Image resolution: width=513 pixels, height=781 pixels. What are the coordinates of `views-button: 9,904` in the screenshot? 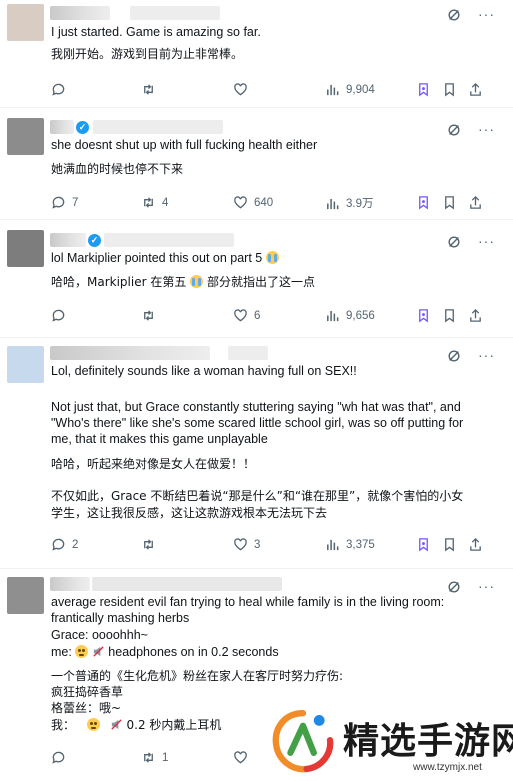 It's located at (350, 89).